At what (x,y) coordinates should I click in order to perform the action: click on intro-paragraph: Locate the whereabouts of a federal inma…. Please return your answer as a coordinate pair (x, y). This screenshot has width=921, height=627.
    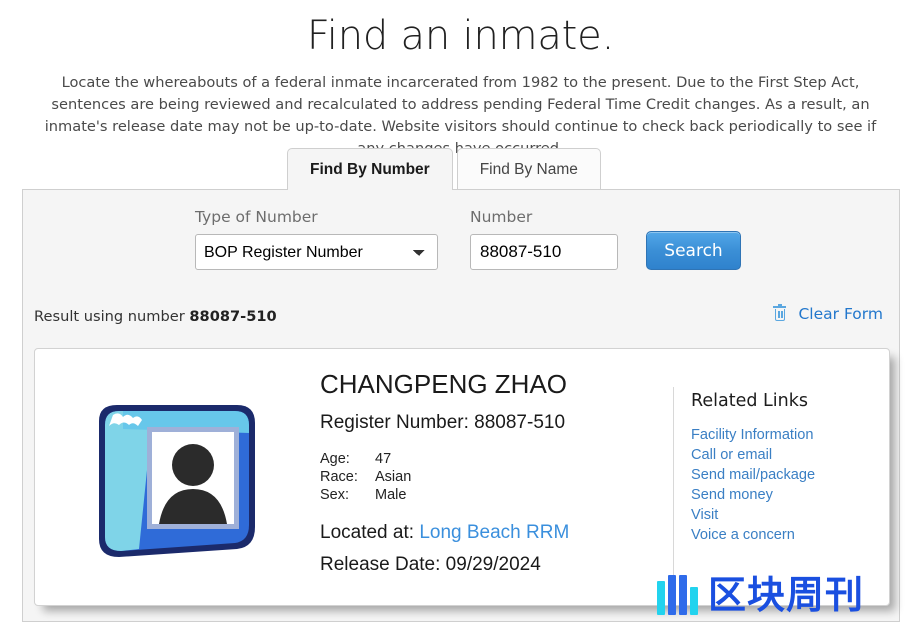
    Looking at the image, I should click on (460, 115).